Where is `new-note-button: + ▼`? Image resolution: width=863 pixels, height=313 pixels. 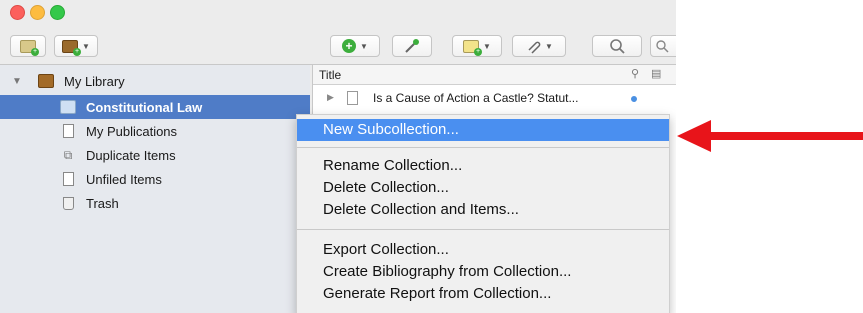
new-note-button: + ▼ is located at coordinates (477, 46).